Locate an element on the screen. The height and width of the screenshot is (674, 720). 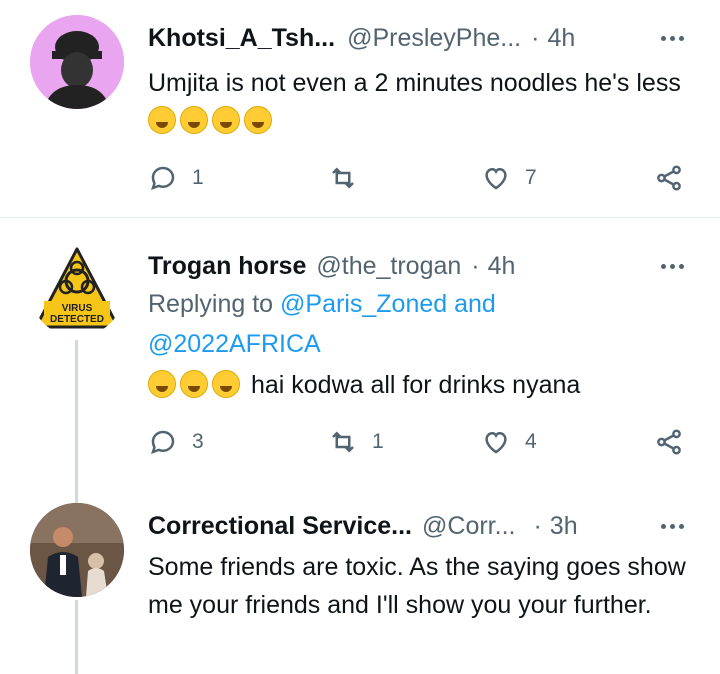
tweet-header: Trogan horse @the_trogan · 4h is located at coordinates (419, 266).